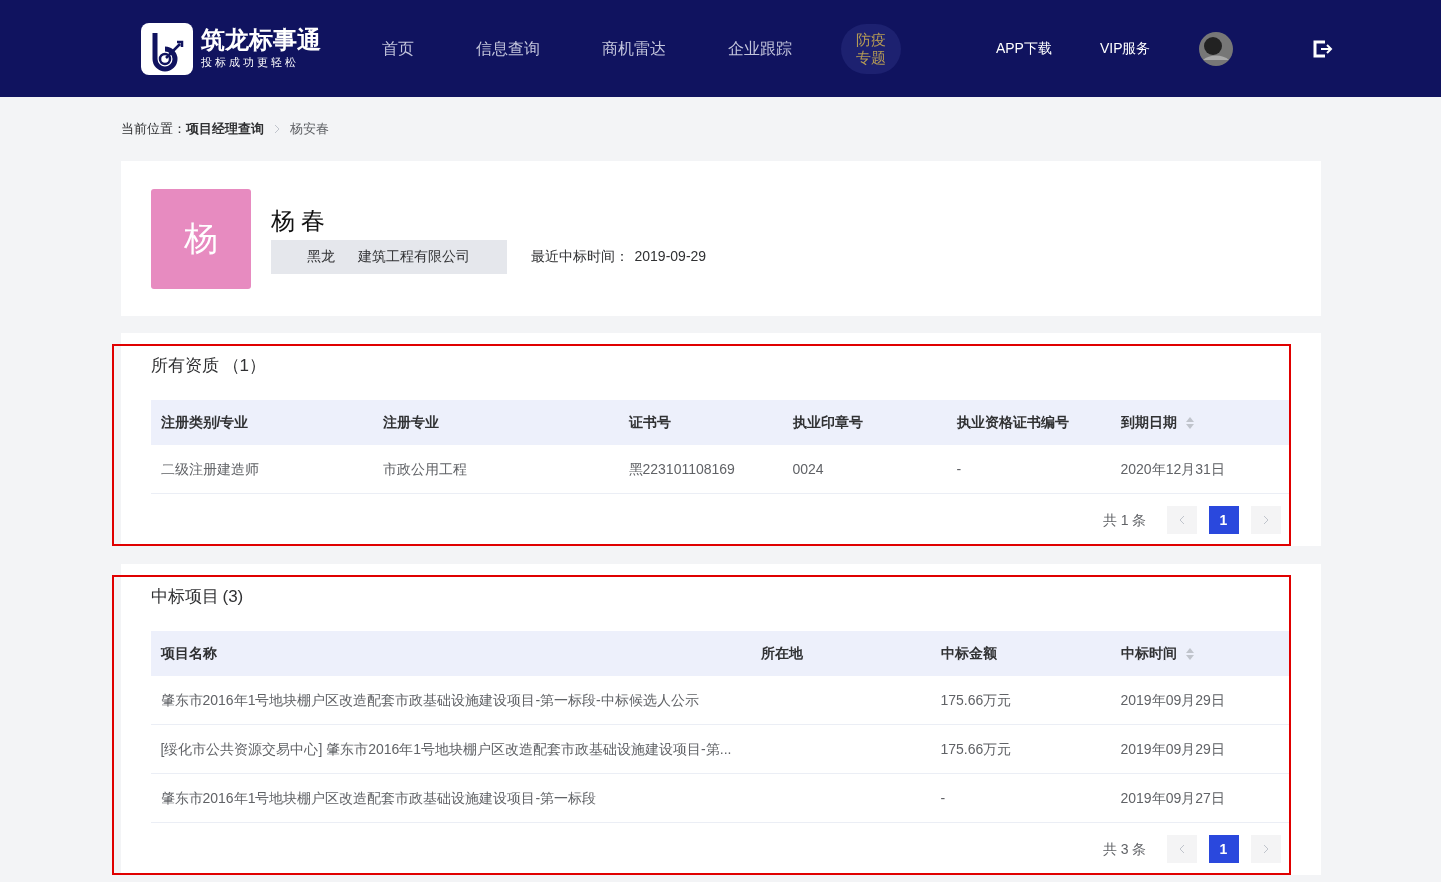  What do you see at coordinates (388, 256) in the screenshot?
I see `company-tag: 黑龙 建筑工程有限公司` at bounding box center [388, 256].